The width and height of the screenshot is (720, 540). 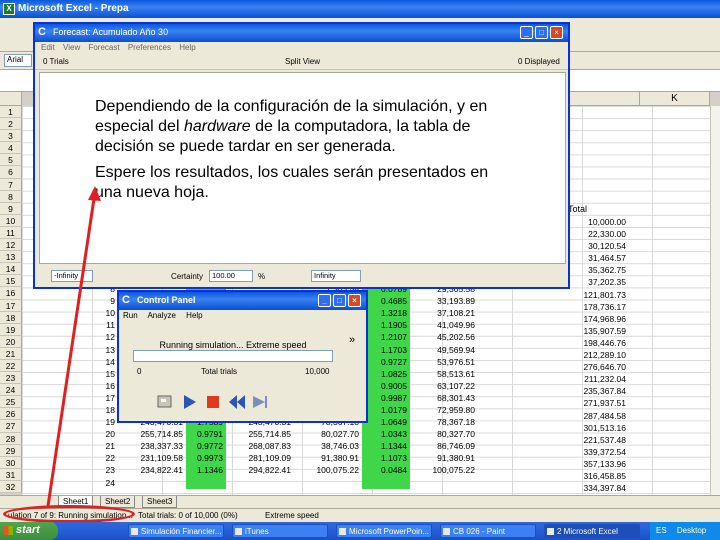 I want to click on certainty-field: 100.00, so click(x=231, y=276).